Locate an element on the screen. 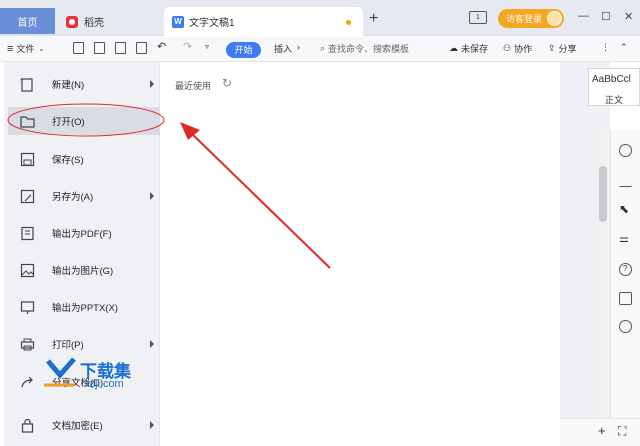 The width and height of the screenshot is (640, 446). watermark-url: xzji.com is located at coordinates (104, 384).